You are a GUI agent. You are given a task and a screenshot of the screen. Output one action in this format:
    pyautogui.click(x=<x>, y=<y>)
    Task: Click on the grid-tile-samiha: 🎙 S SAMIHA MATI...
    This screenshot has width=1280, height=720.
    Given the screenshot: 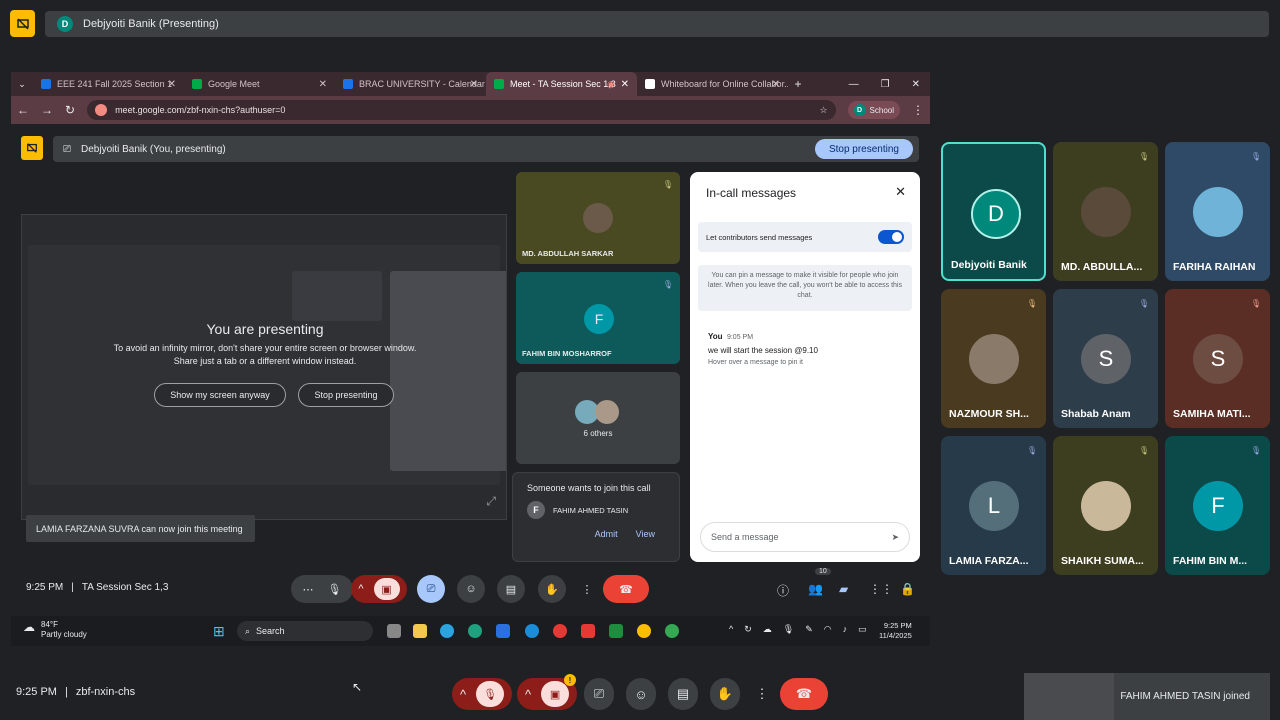 What is the action you would take?
    pyautogui.click(x=1217, y=358)
    